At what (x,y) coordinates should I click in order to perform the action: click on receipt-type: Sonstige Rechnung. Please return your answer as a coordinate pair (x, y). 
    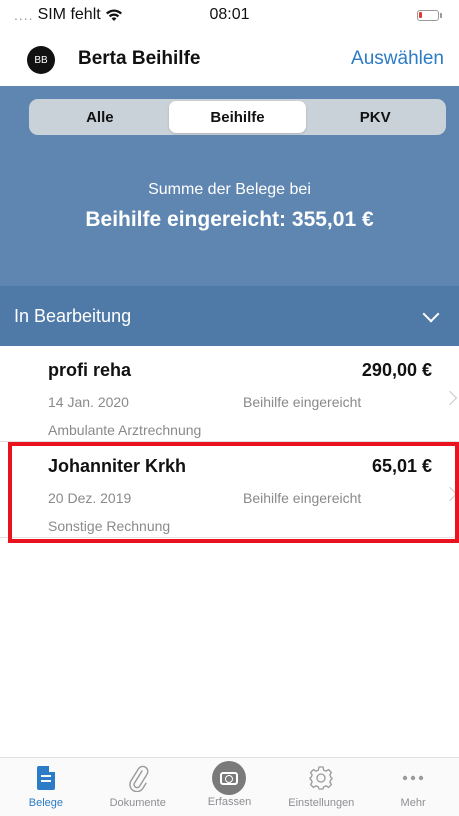
    Looking at the image, I should click on (109, 526).